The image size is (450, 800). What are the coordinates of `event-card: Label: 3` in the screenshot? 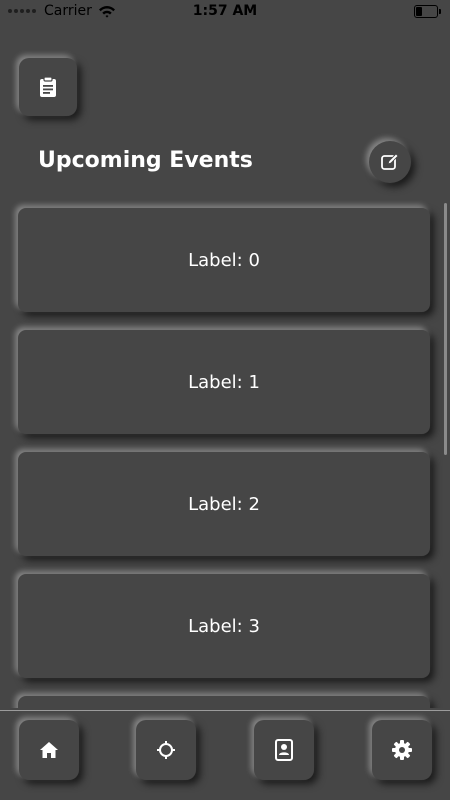 It's located at (224, 626).